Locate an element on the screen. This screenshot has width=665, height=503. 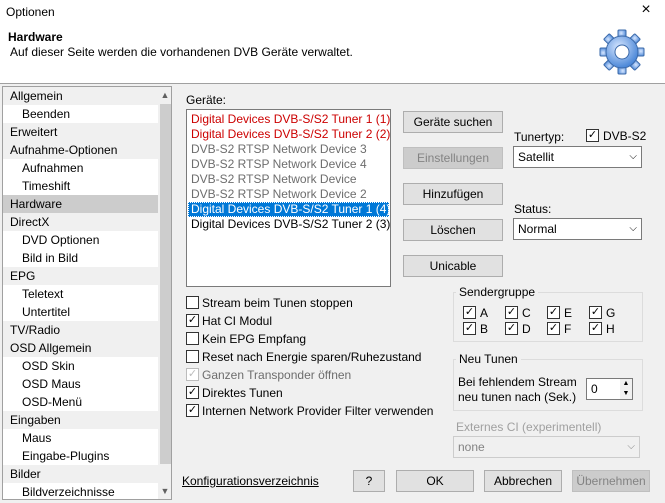
tuner-type-label: Tunertyp: is located at coordinates (539, 137).